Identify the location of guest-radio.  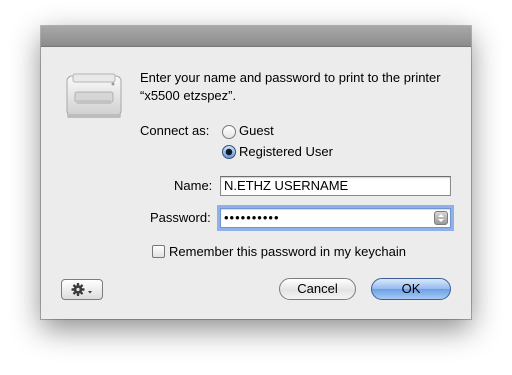
(229, 132).